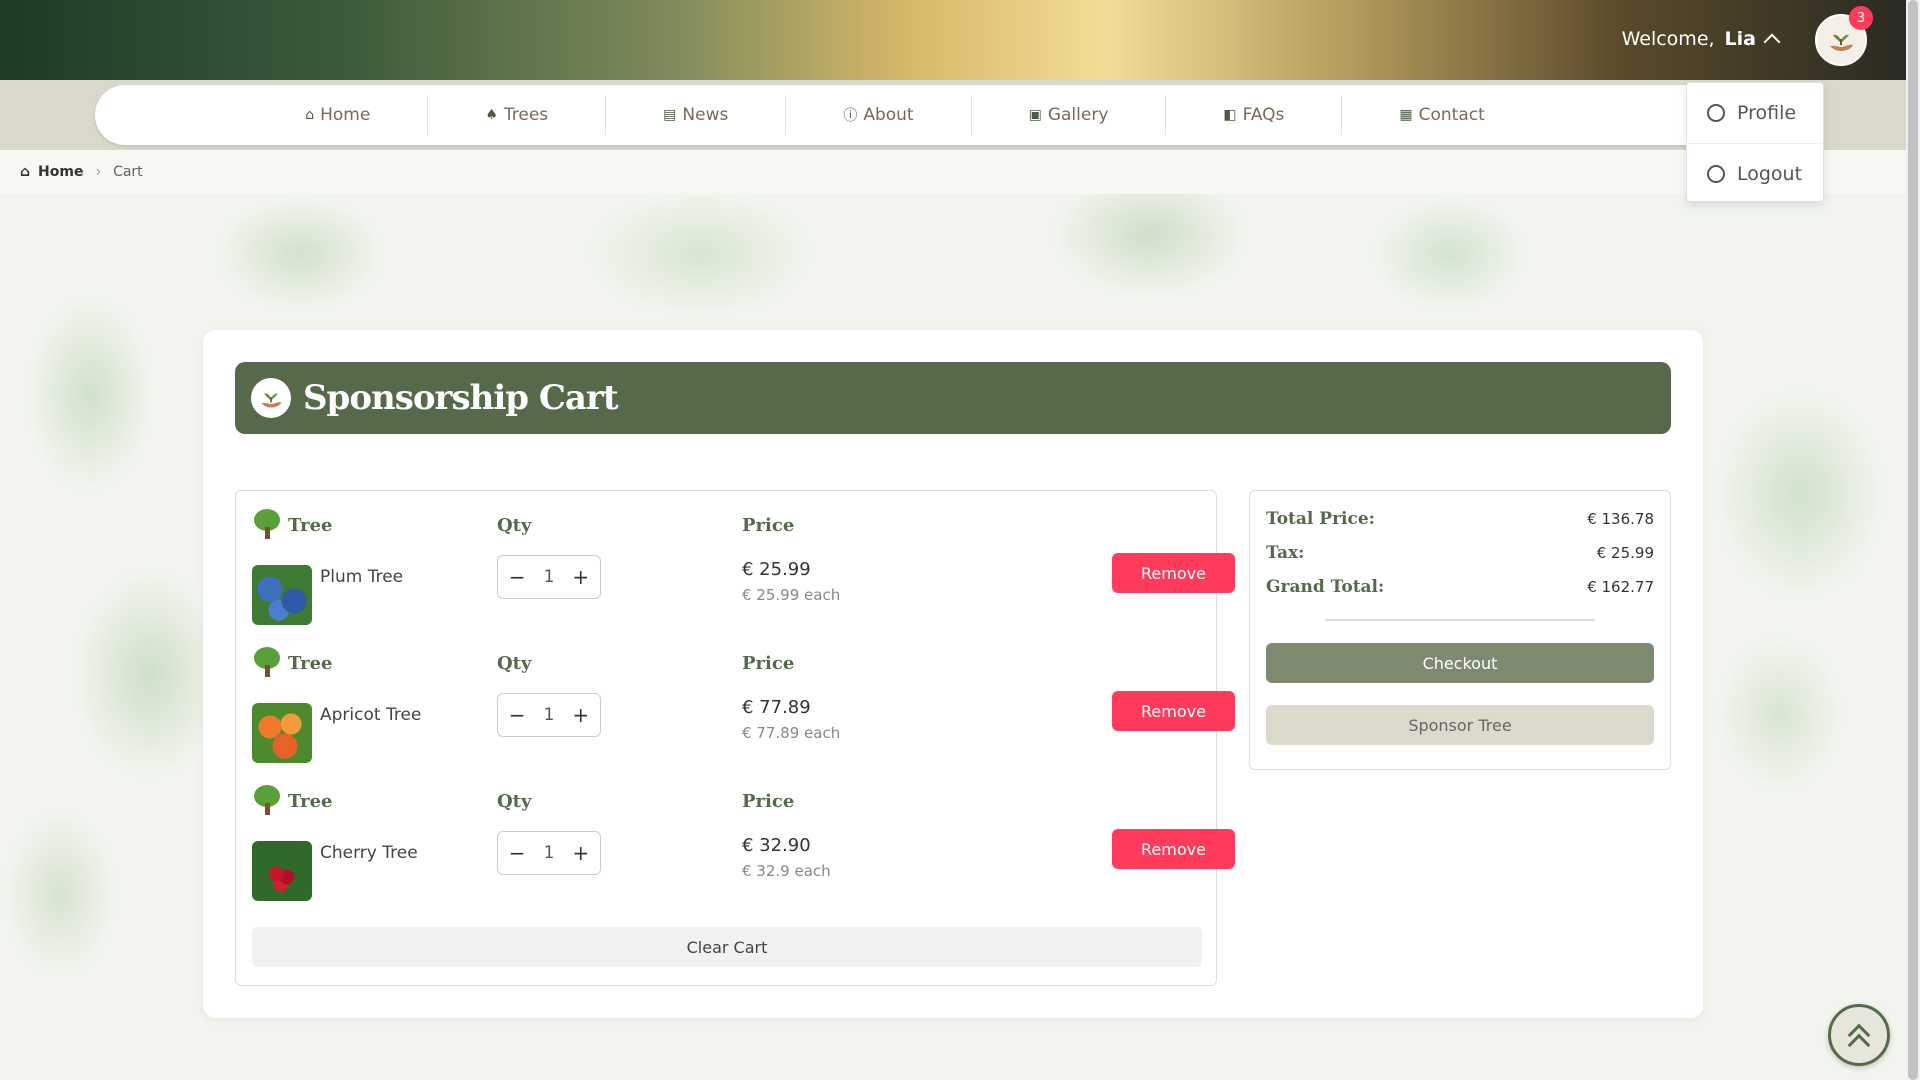 This screenshot has height=1080, width=1920. I want to click on home-icon: ⌂, so click(310, 115).